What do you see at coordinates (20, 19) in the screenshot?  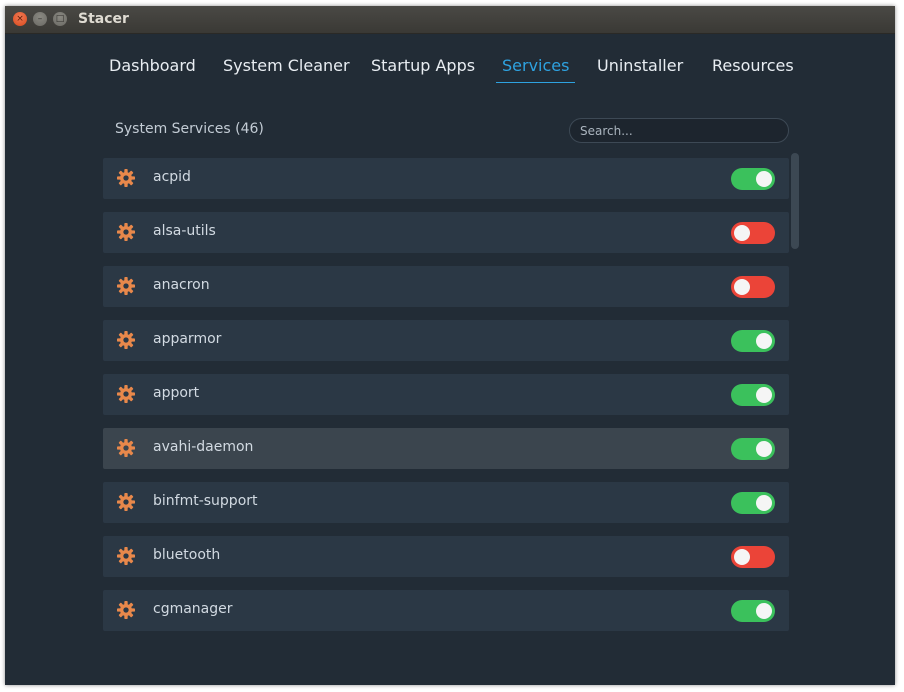 I see `close-window-button: ×` at bounding box center [20, 19].